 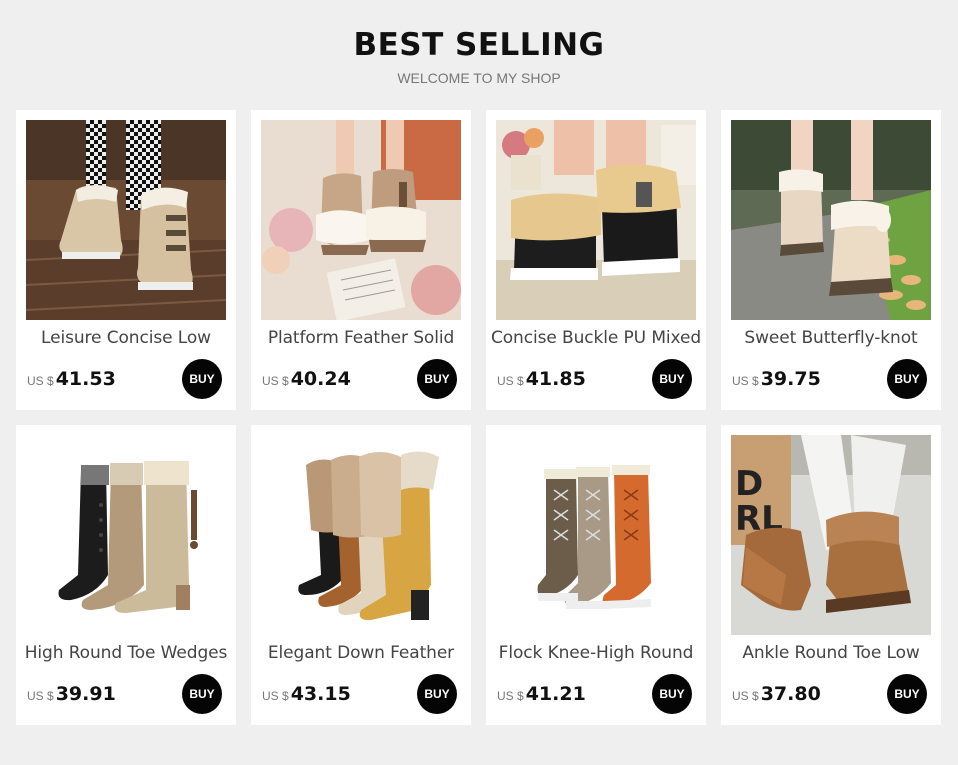 I want to click on product-card: Sweet Butterfly-knot US $39.75 BUY, so click(x=831, y=260).